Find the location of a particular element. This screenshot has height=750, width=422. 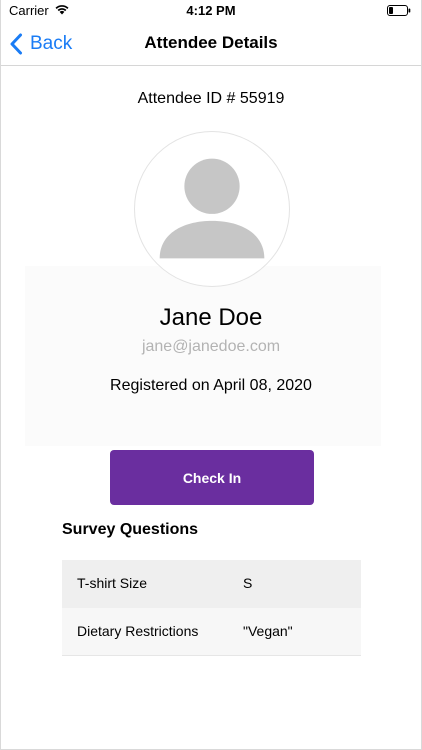

attendee-id: Attendee ID # 55919 is located at coordinates (211, 98).